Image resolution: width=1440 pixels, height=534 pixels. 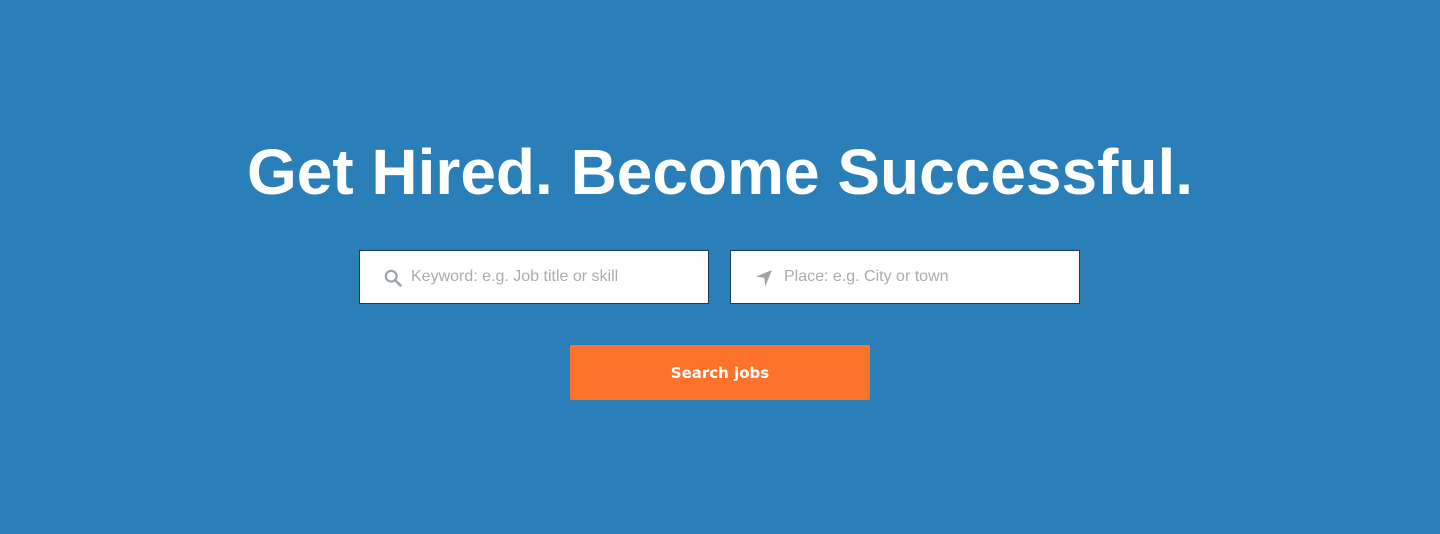 What do you see at coordinates (393, 278) in the screenshot?
I see `search-icon` at bounding box center [393, 278].